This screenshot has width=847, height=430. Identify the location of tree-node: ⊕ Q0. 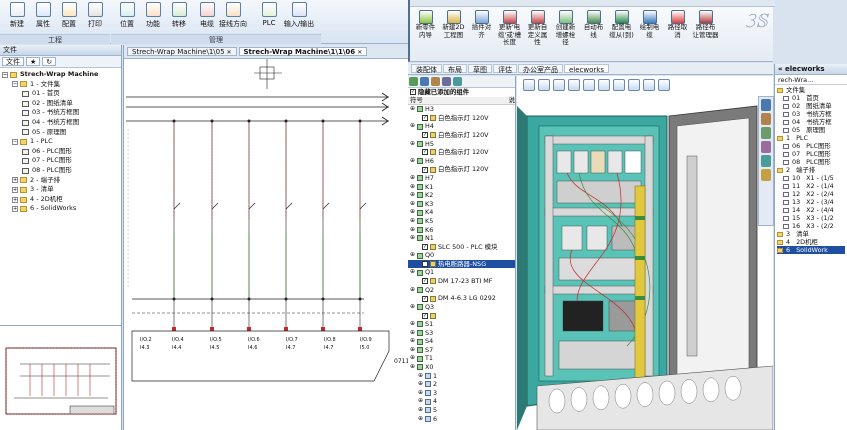
(461, 255).